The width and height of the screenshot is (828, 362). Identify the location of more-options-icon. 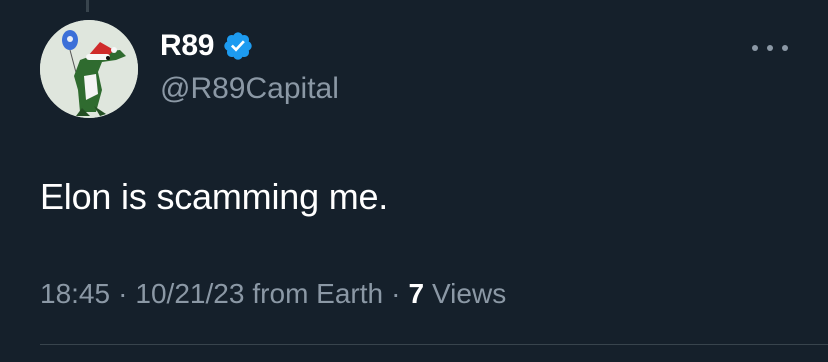
(755, 48).